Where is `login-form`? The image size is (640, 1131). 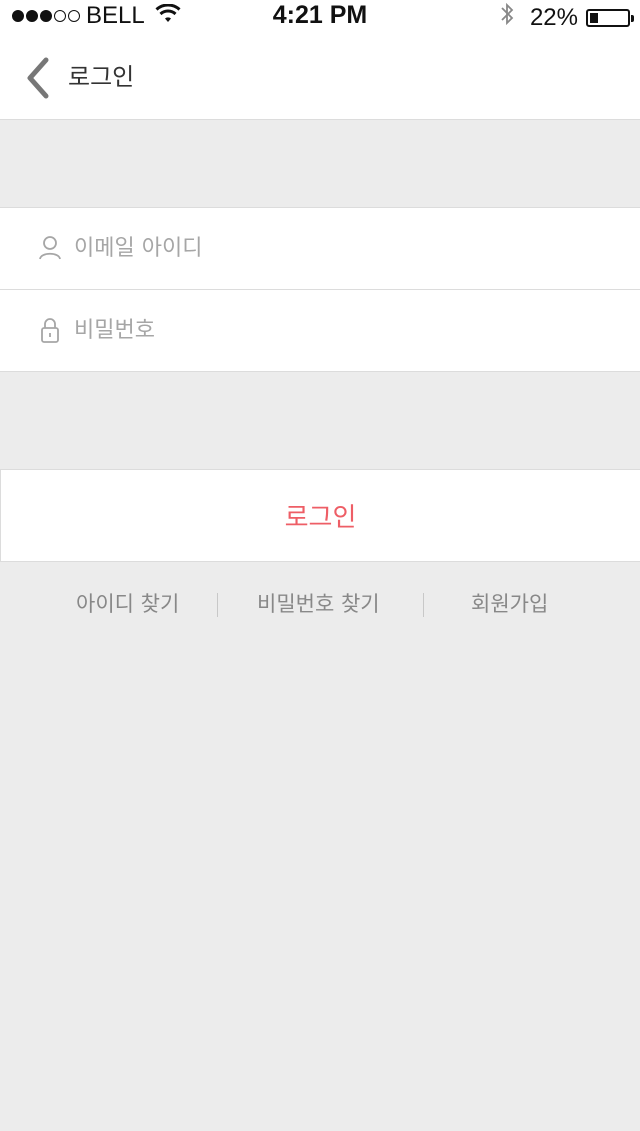 login-form is located at coordinates (320, 289).